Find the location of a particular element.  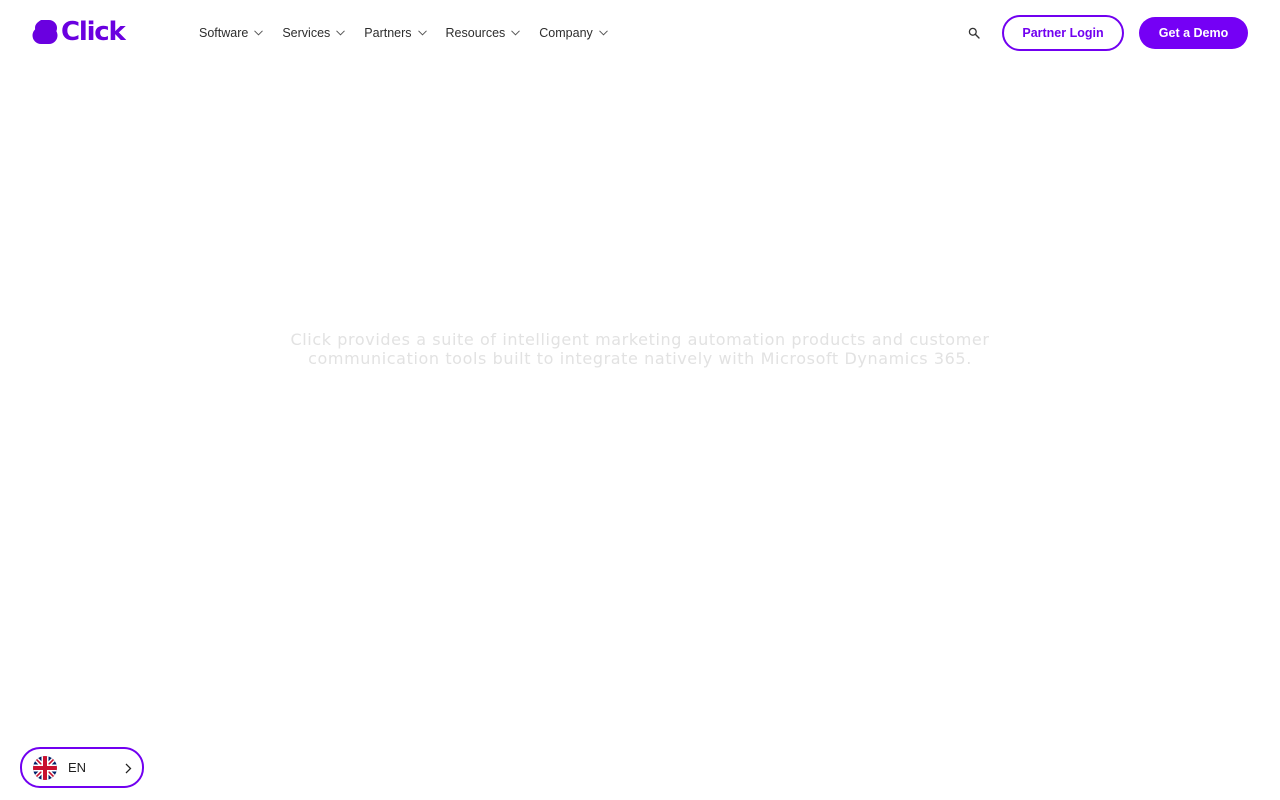

uk-flag-icon is located at coordinates (45, 768).